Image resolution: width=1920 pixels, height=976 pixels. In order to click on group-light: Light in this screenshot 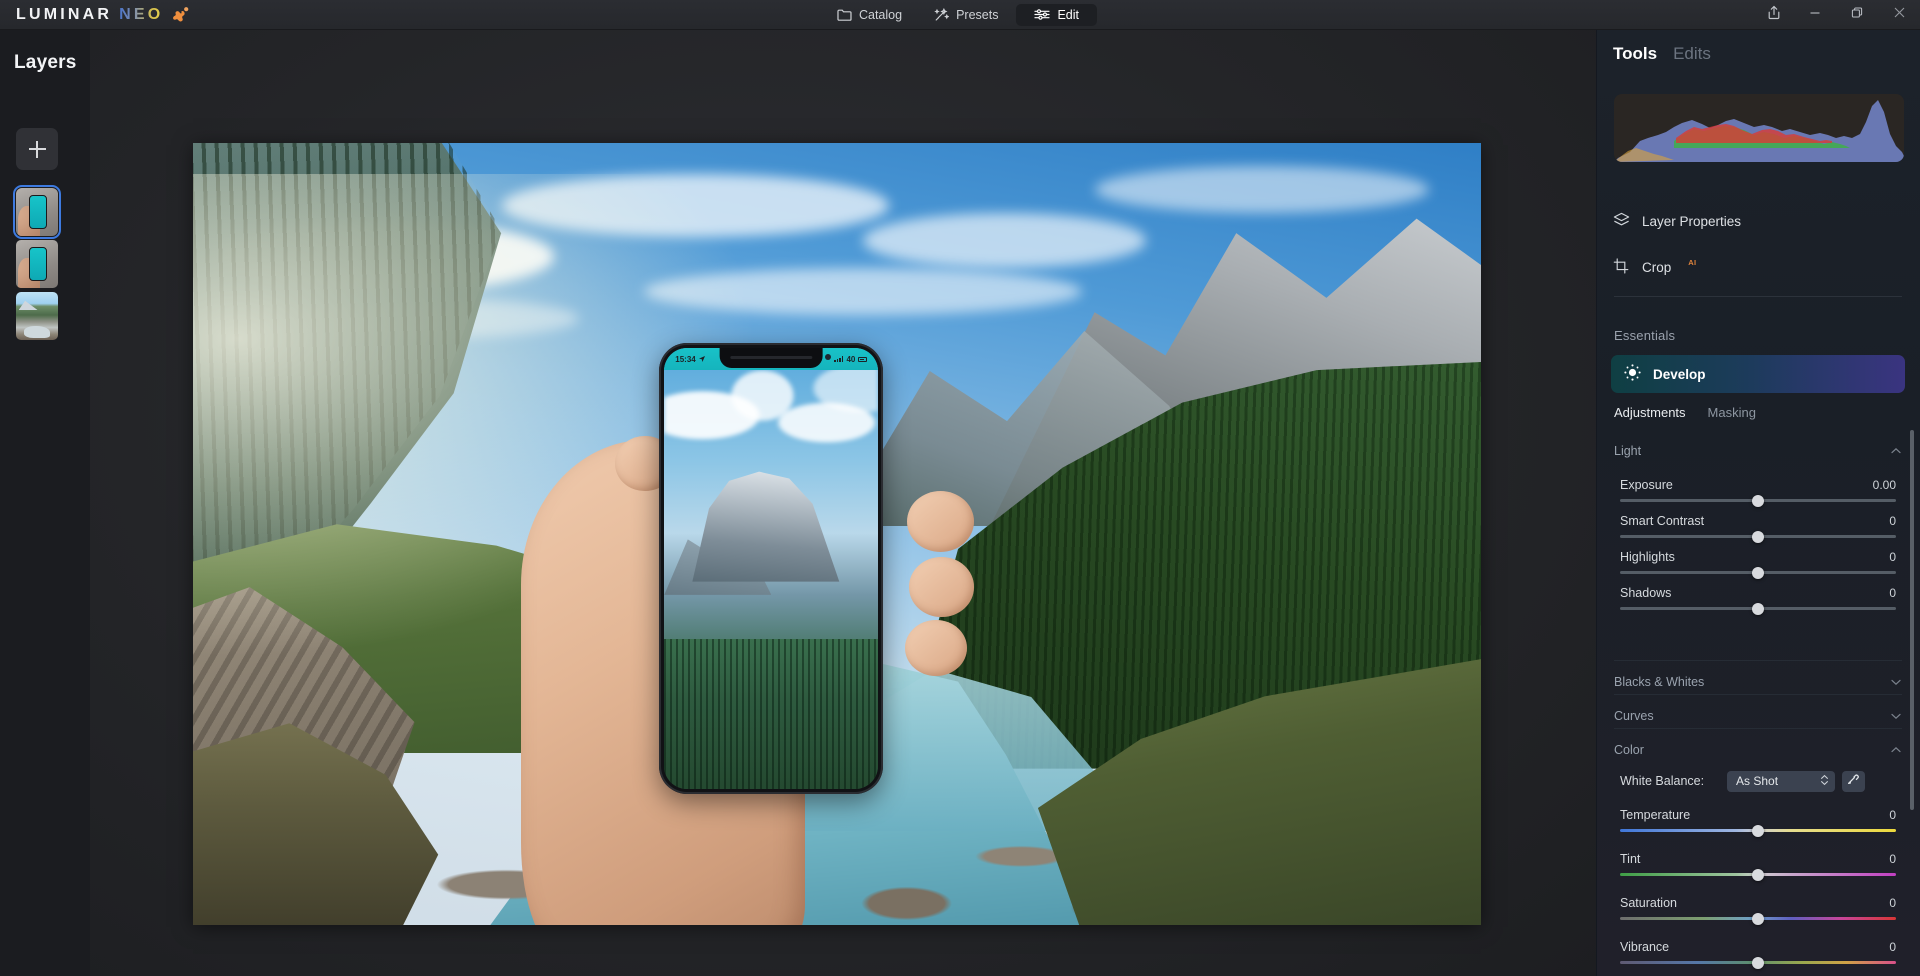, I will do `click(1758, 451)`.